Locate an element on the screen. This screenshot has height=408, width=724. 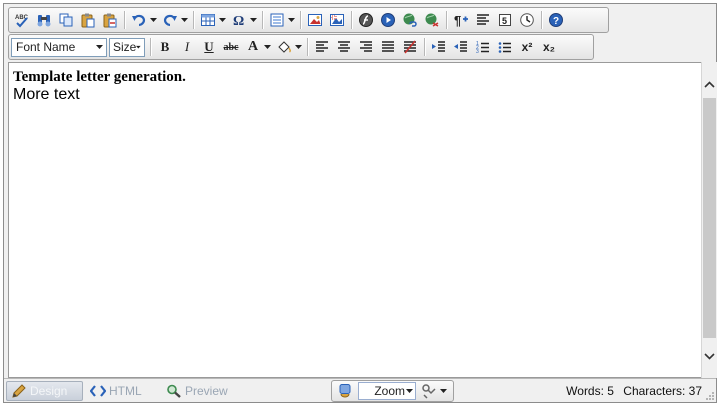
scrollbar-thumb is located at coordinates (709, 218).